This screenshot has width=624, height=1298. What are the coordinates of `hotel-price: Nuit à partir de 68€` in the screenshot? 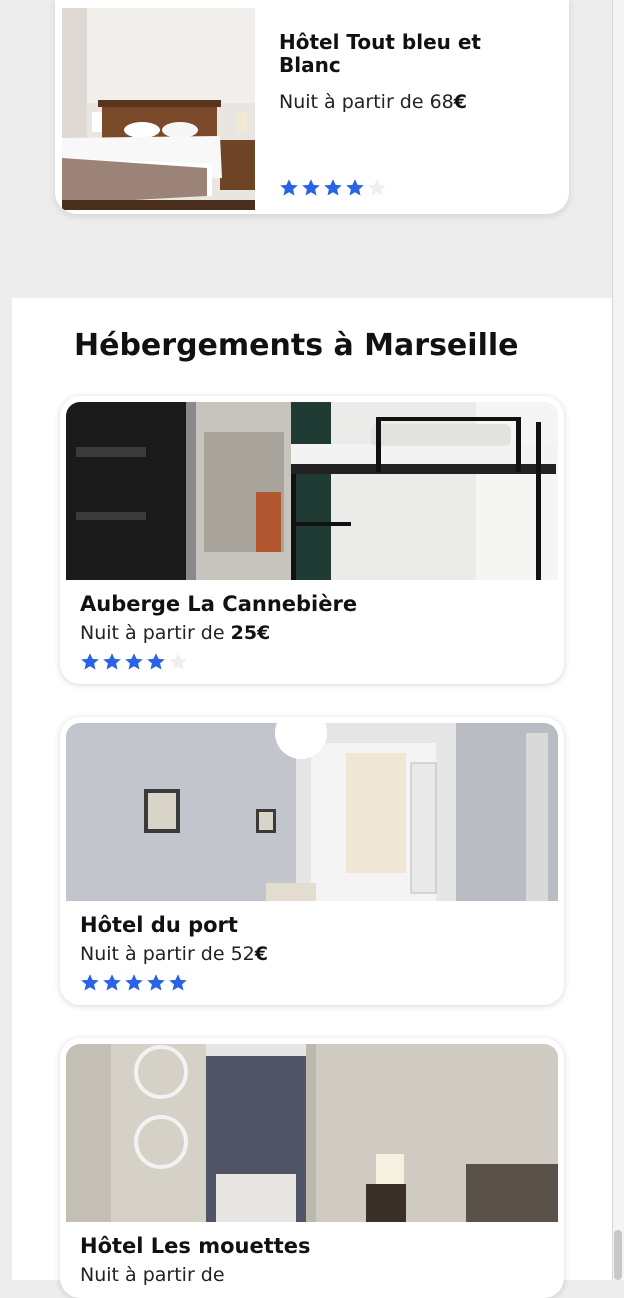 It's located at (373, 102).